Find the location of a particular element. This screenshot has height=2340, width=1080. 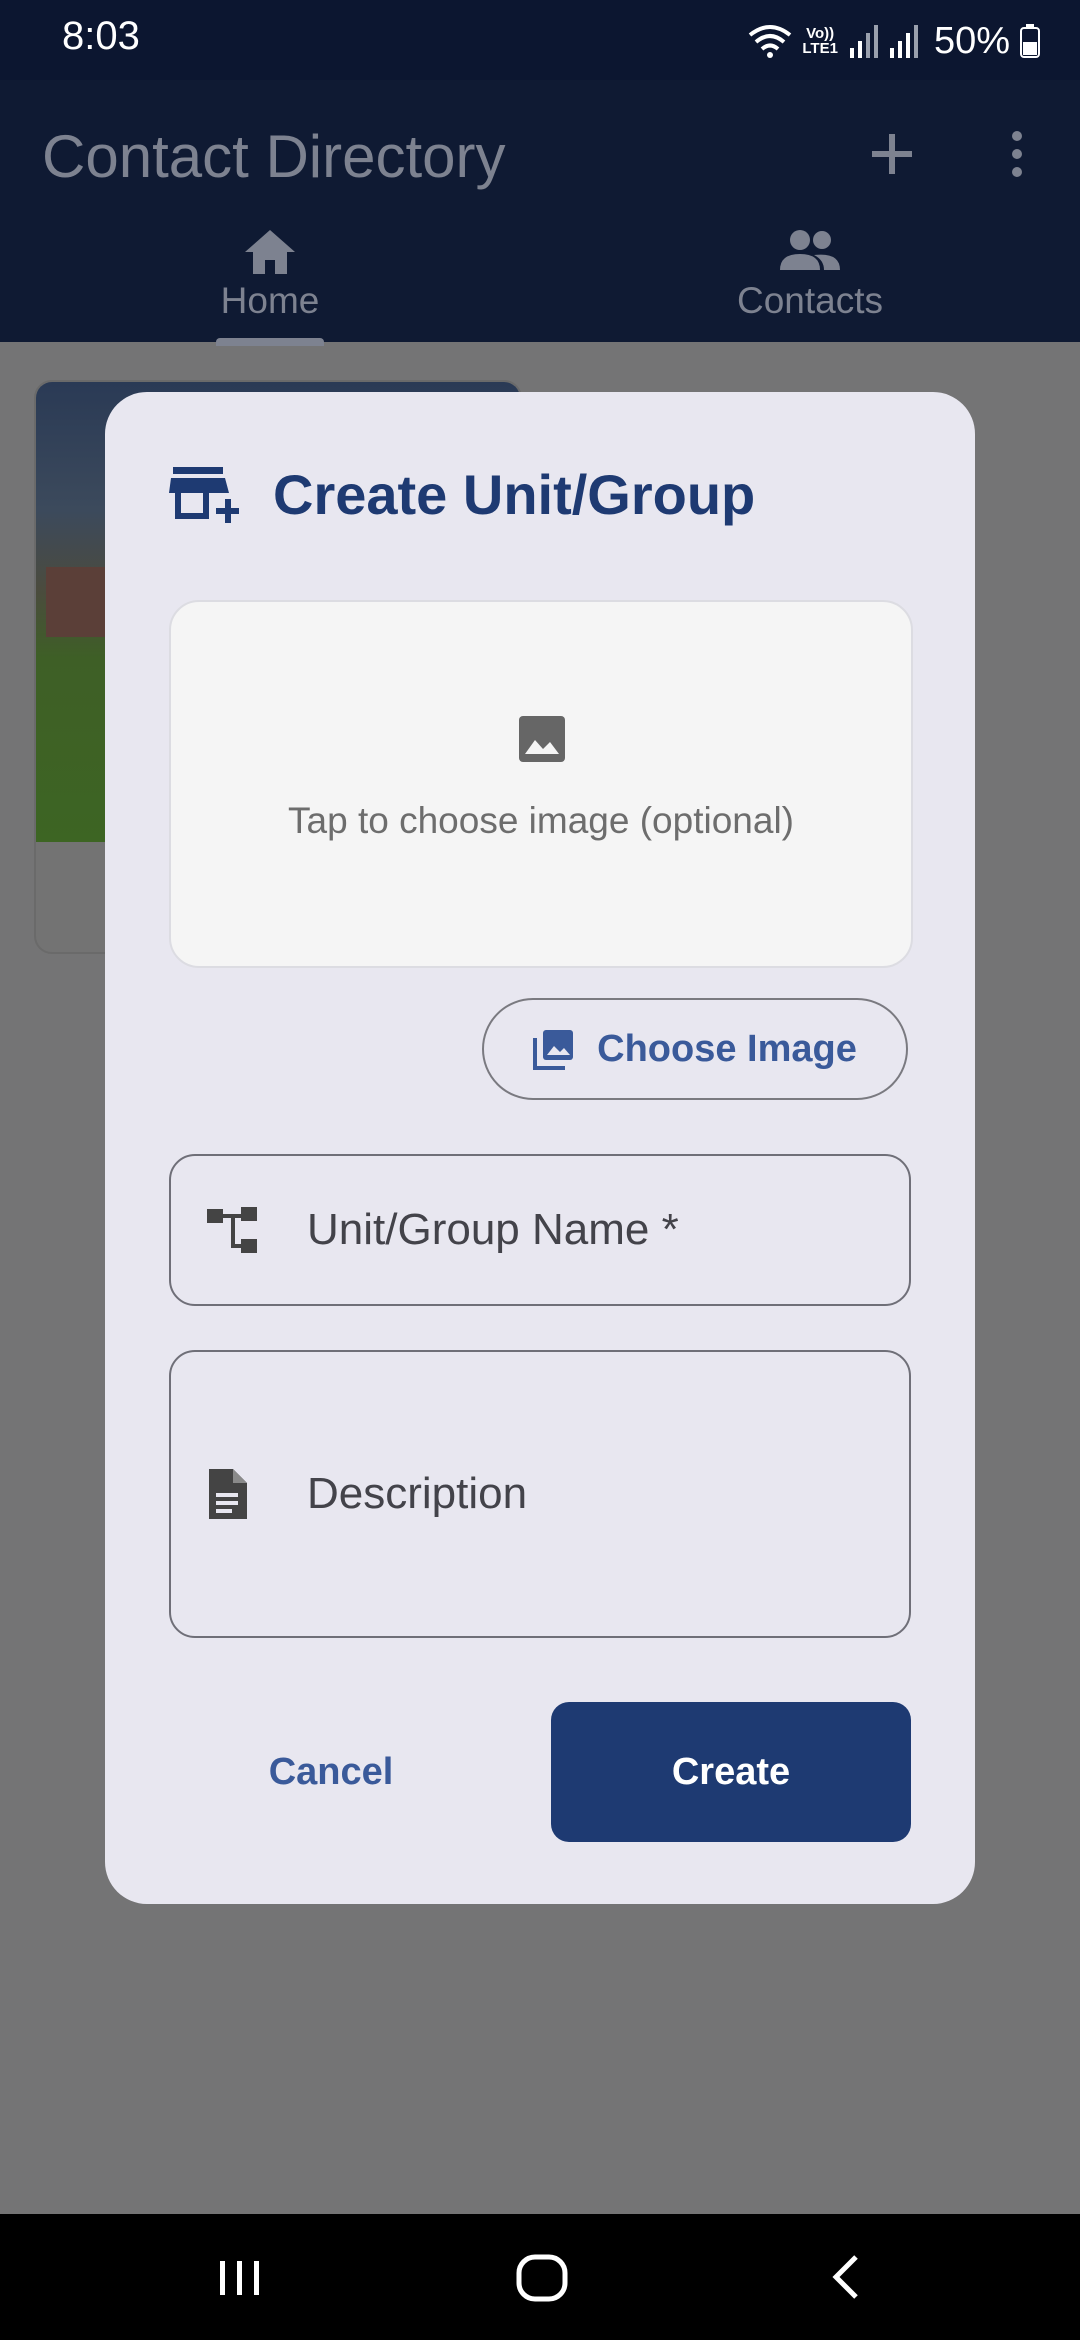

status-icons: Vo)) LTE1 50% is located at coordinates (894, 41).